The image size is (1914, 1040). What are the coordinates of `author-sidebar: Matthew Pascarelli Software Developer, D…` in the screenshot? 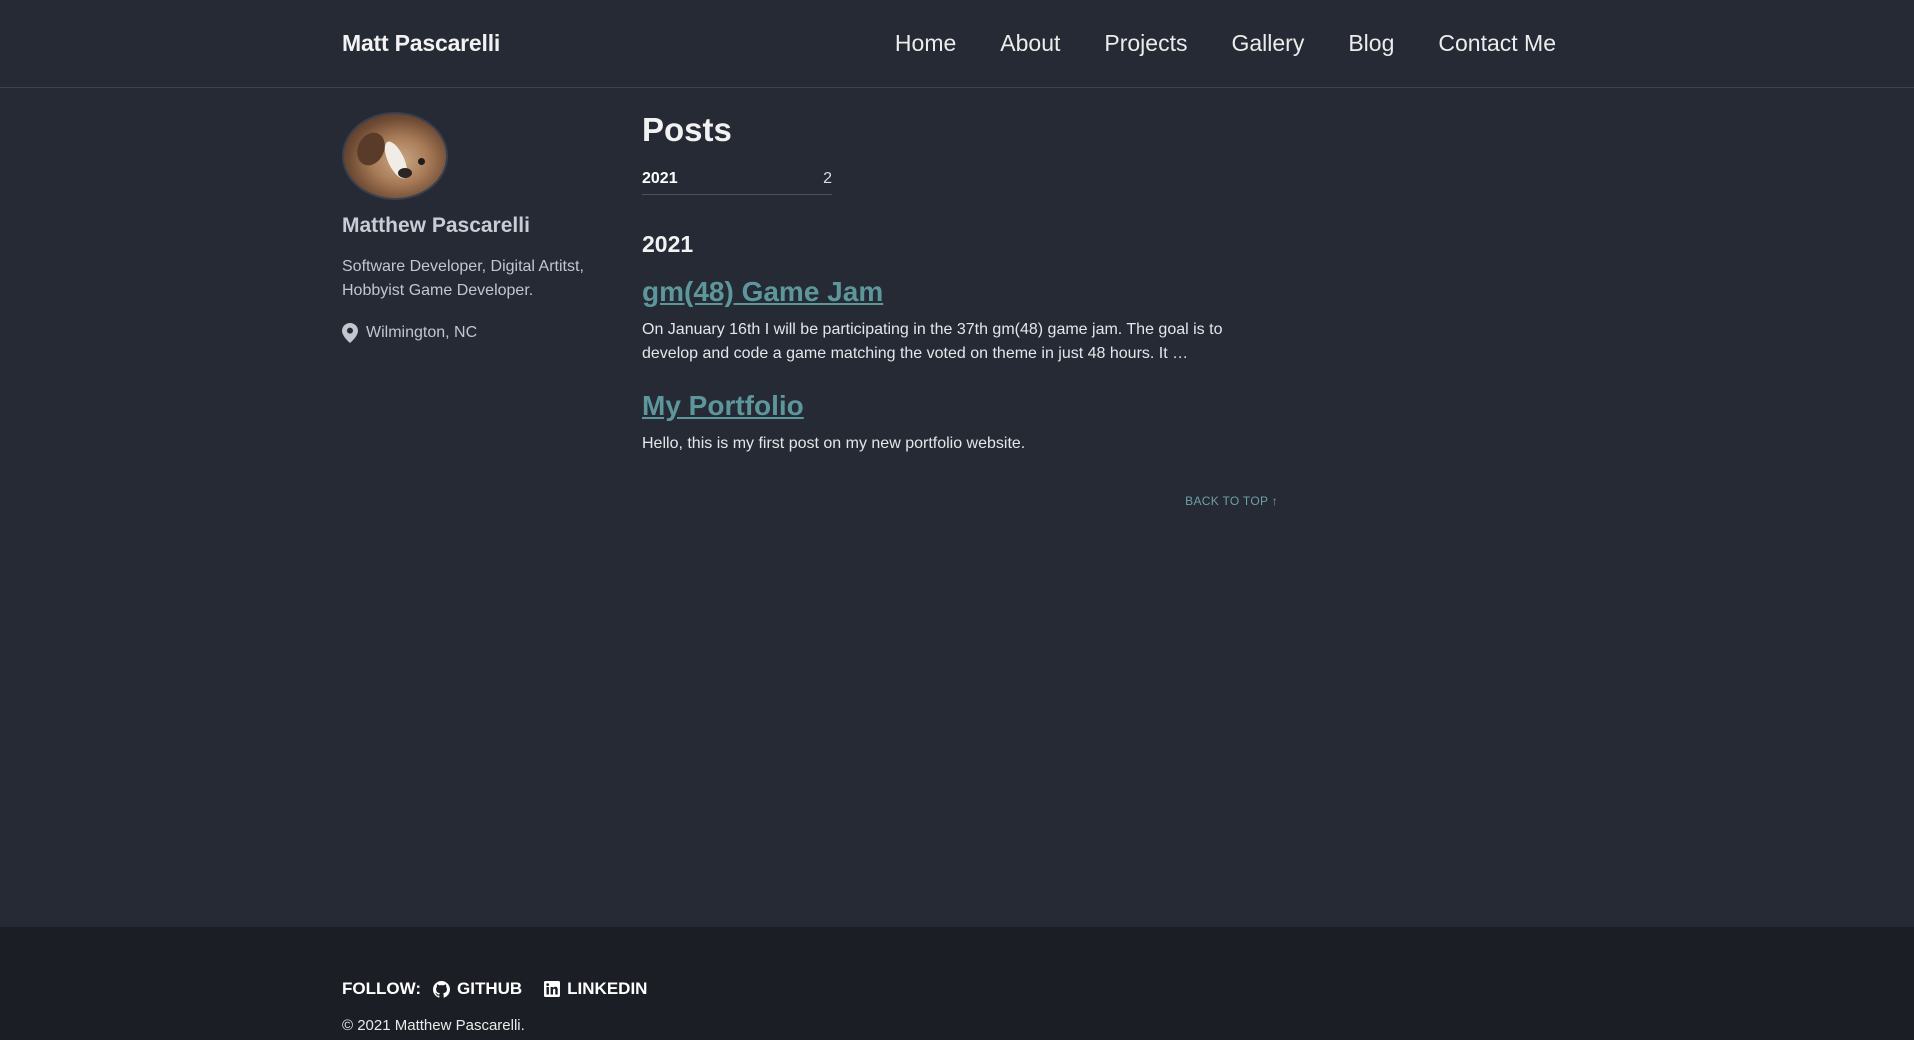 It's located at (477, 227).